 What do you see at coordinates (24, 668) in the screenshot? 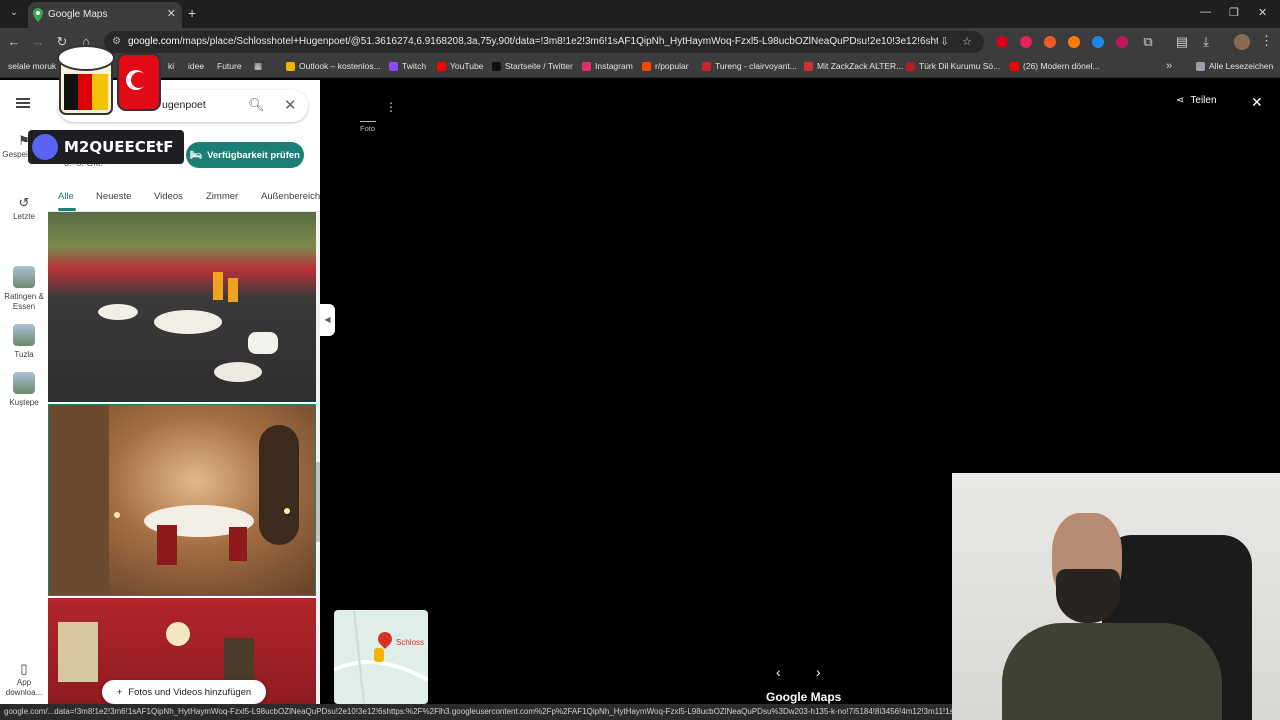
I see `phone-icon: ▯` at bounding box center [24, 668].